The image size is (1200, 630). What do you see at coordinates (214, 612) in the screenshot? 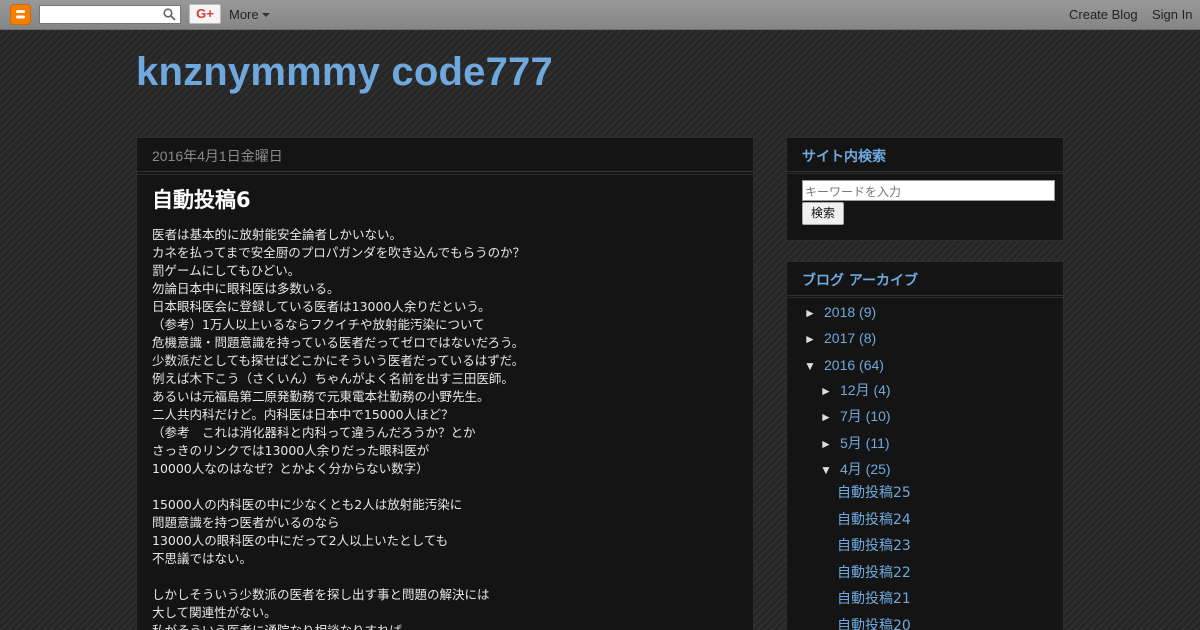
I see `post-body-line: 大して関連性がない。` at bounding box center [214, 612].